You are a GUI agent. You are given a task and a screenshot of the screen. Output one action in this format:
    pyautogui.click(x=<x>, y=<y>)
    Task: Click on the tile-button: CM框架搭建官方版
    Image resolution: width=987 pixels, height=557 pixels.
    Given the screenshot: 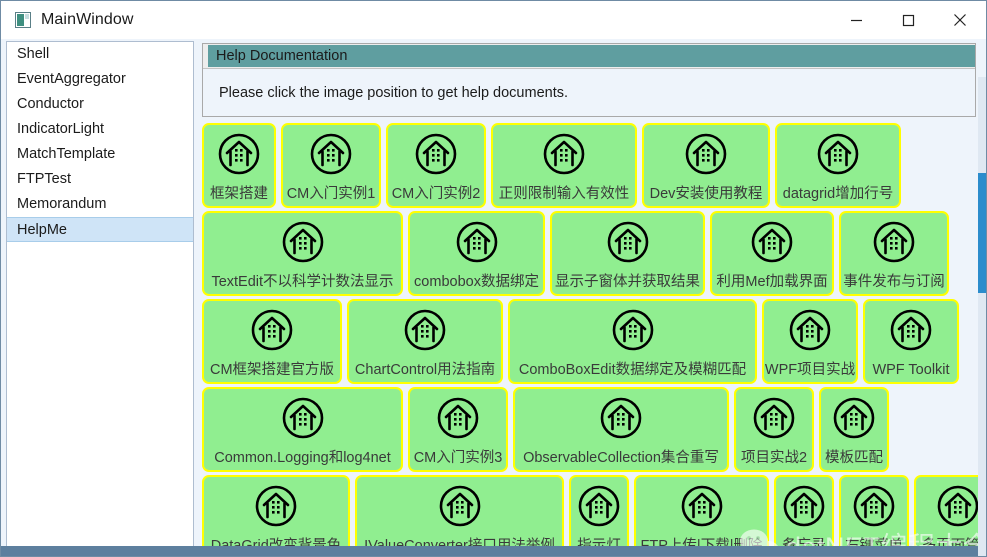 What is the action you would take?
    pyautogui.click(x=272, y=341)
    